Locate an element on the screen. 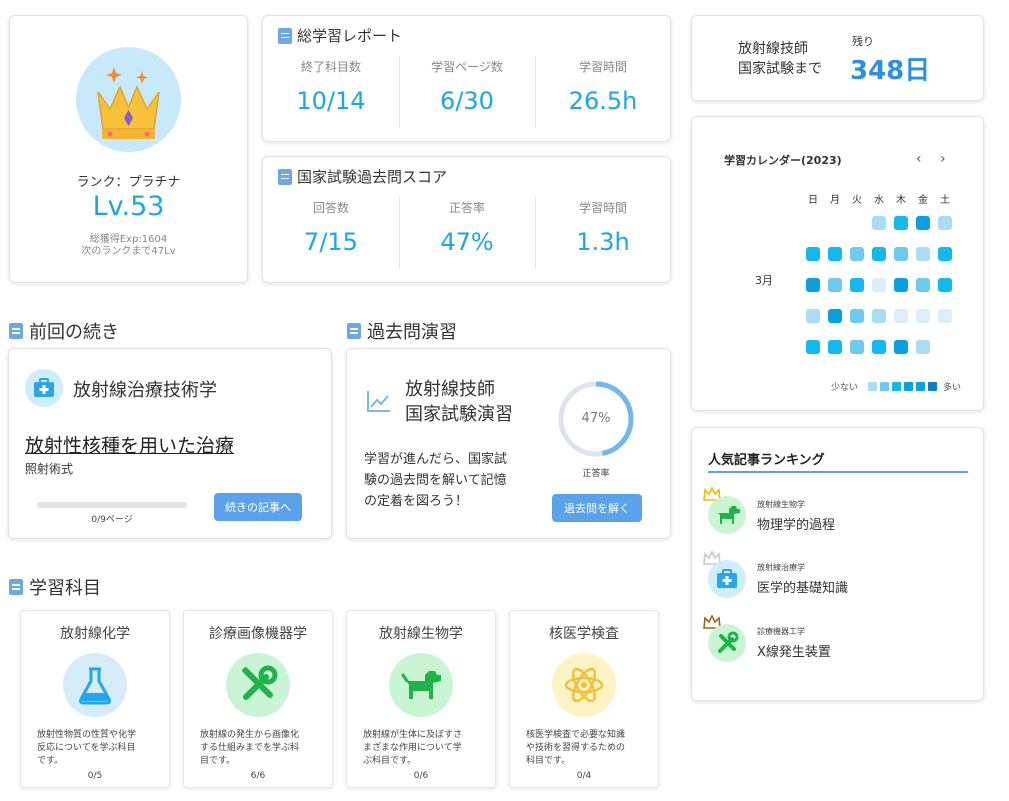 Image resolution: width=1009 pixels, height=801 pixels. weekday-label: 火 is located at coordinates (857, 200).